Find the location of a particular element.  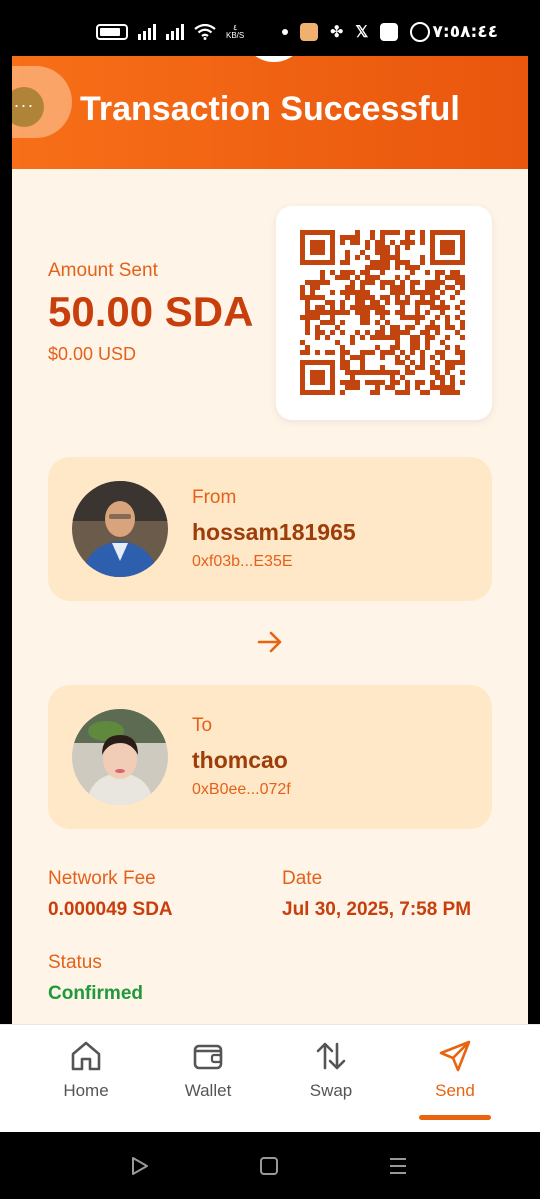

arrow-right-icon is located at coordinates (269, 642).